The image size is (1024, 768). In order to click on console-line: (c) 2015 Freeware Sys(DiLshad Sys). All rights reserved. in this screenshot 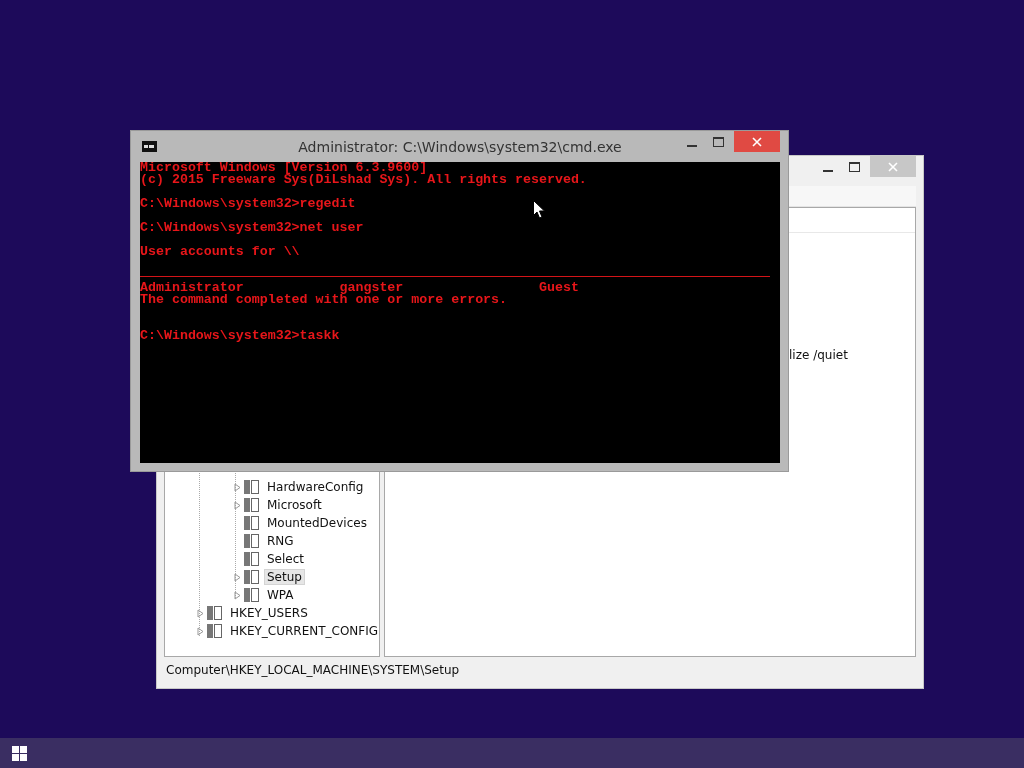, I will do `click(363, 180)`.